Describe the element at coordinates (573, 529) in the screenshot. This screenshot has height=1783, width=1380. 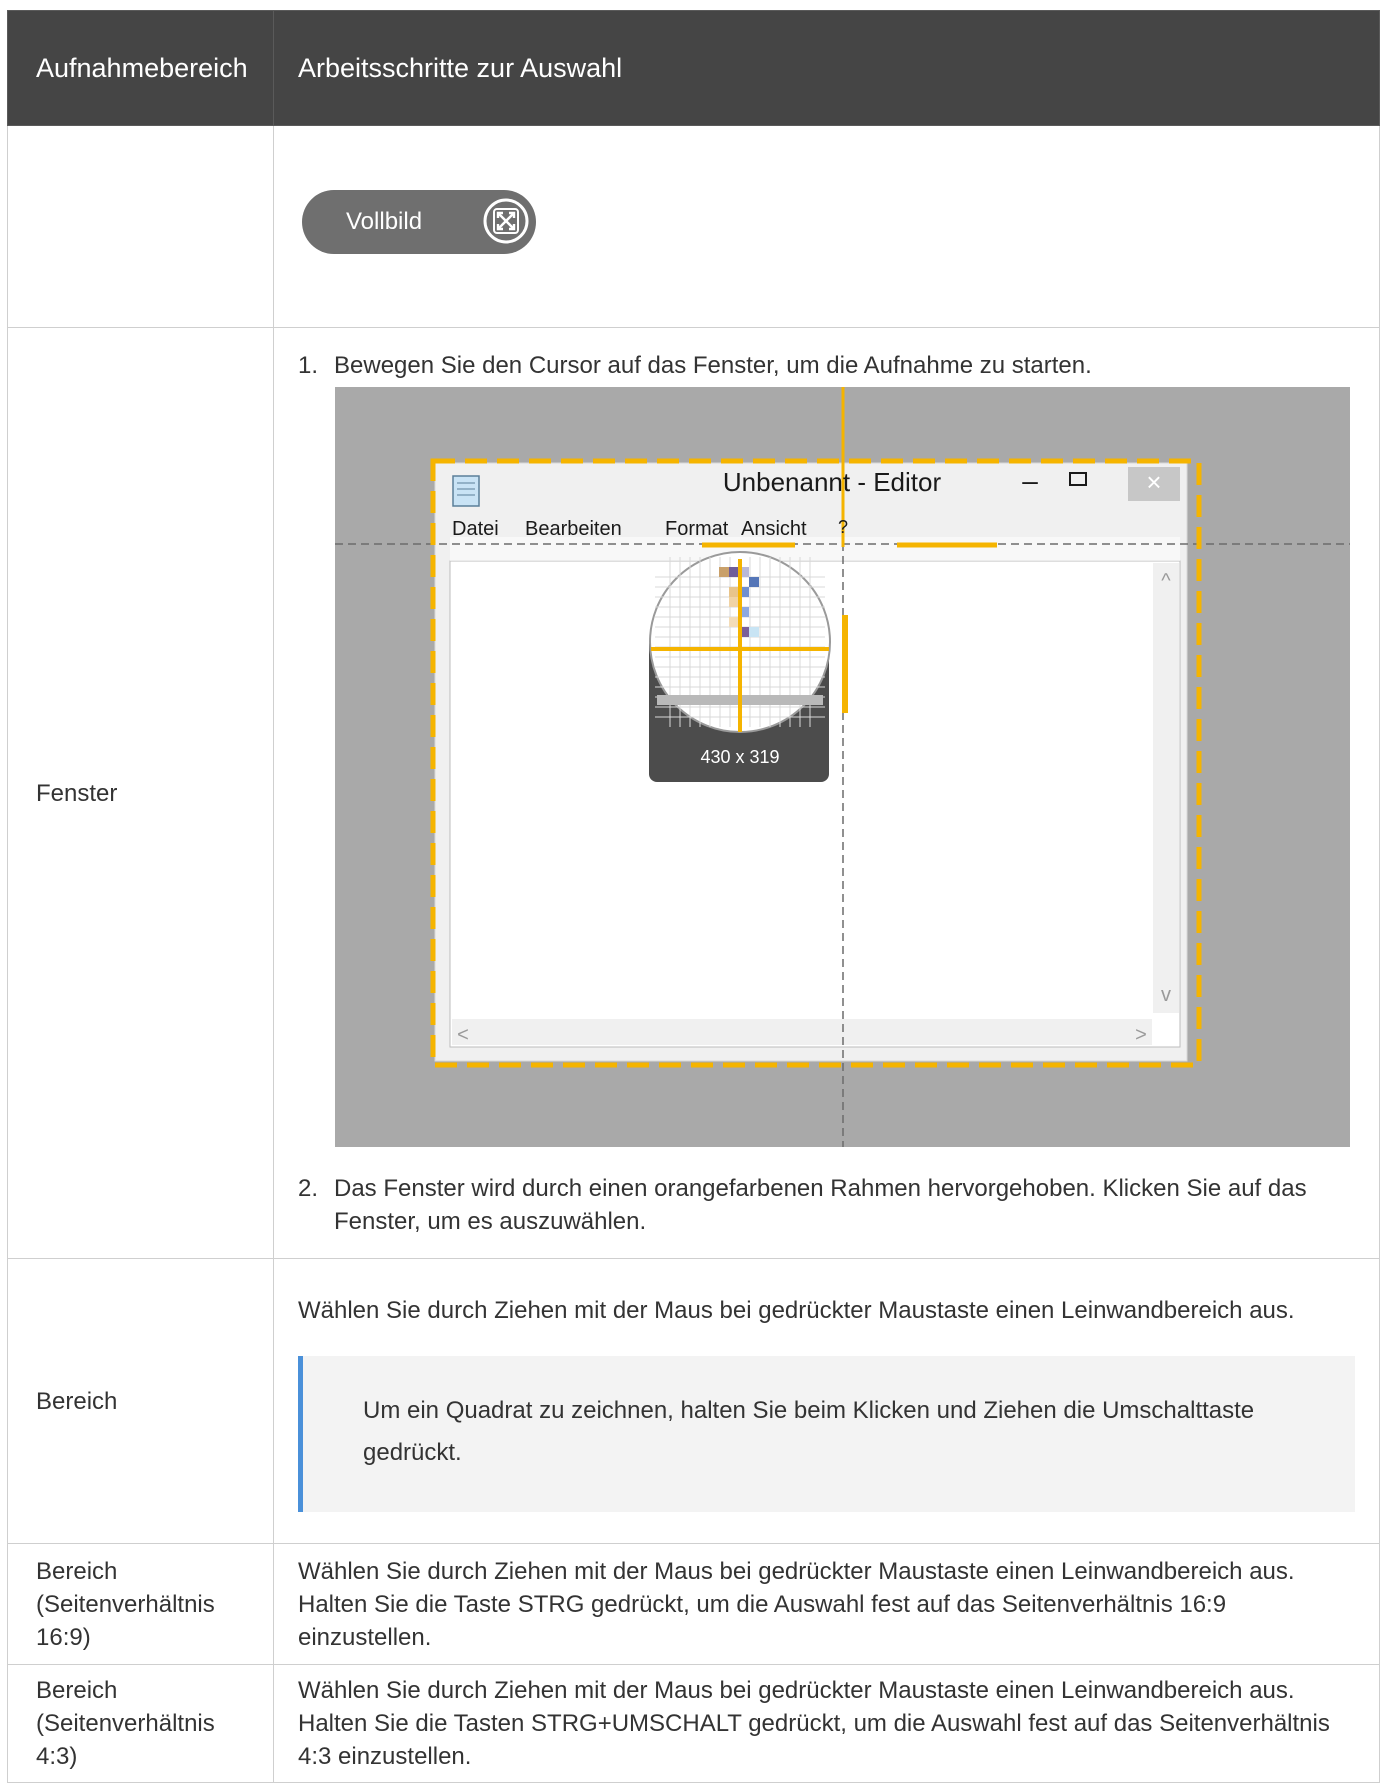
I see `menu-item-bearbeiten: Bearbeiten` at that location.